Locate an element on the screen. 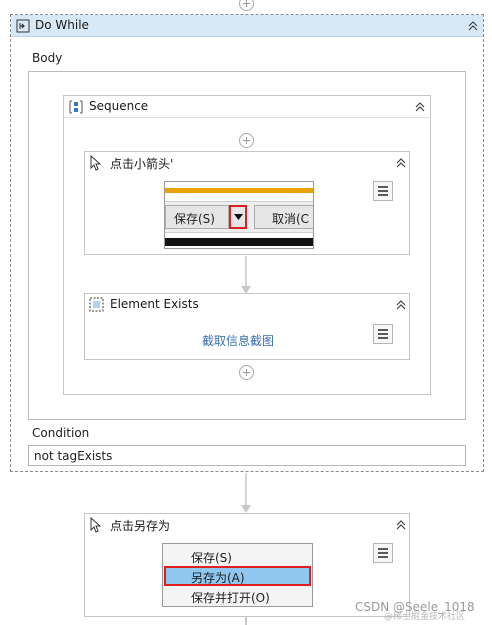 This screenshot has width=492, height=625. do-while-header: Do While is located at coordinates (247, 26).